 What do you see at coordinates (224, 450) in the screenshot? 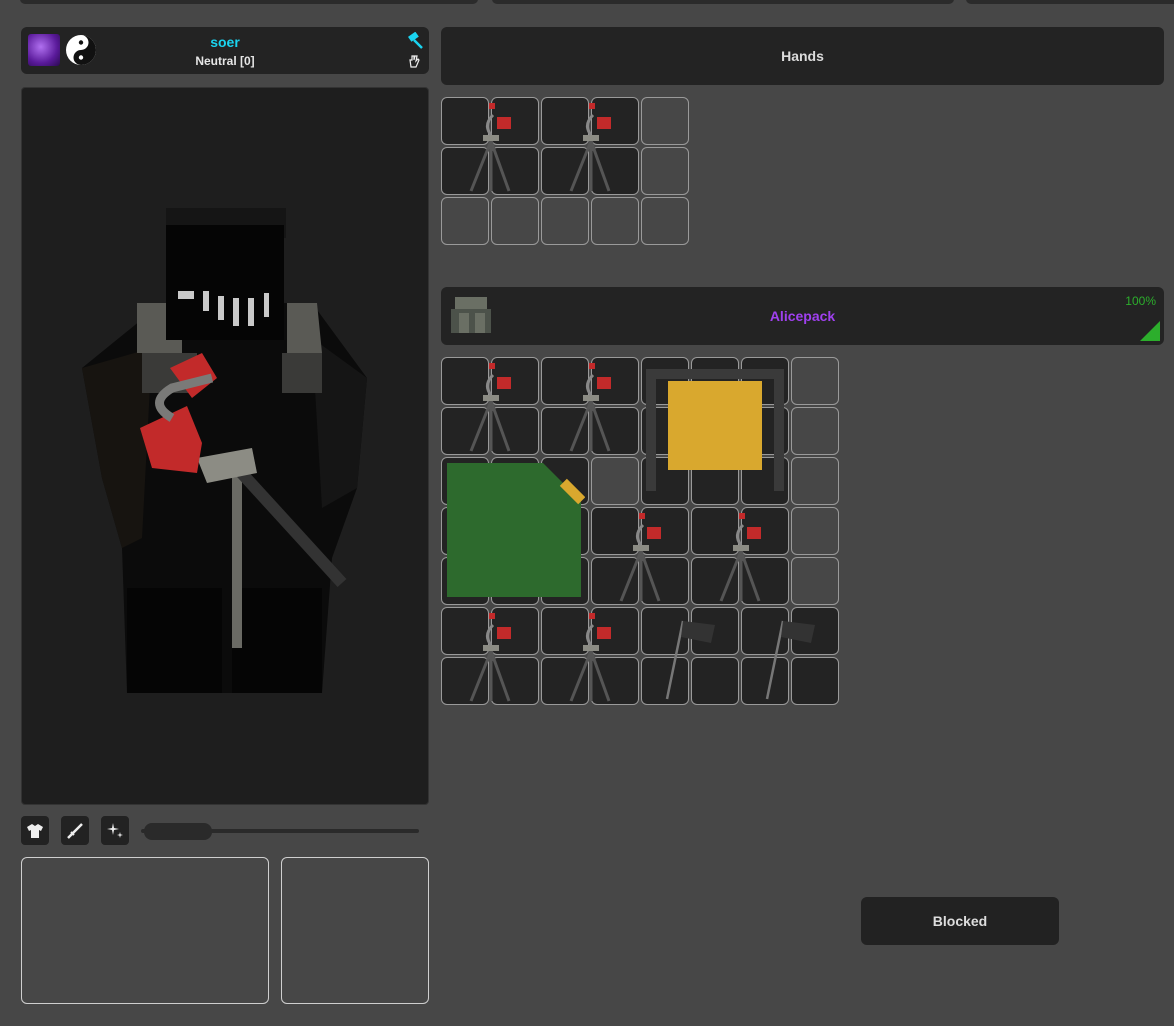
I see `character-model` at bounding box center [224, 450].